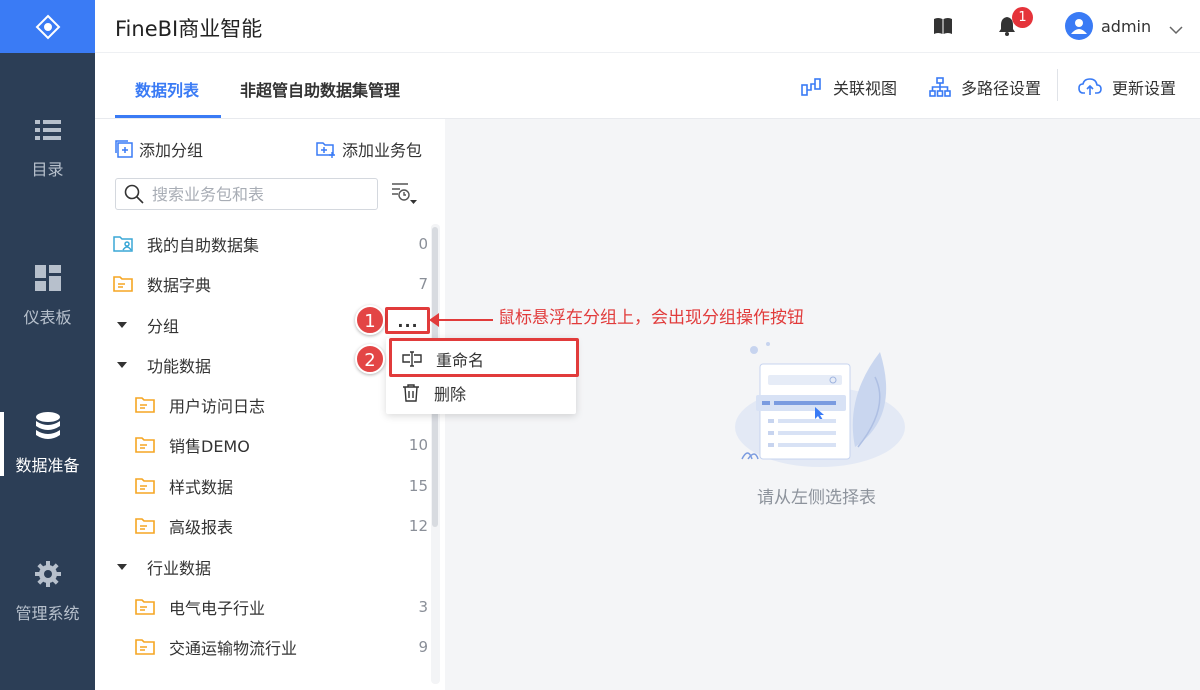 Image resolution: width=1200 pixels, height=690 pixels. I want to click on notification-badge: 1, so click(1022, 17).